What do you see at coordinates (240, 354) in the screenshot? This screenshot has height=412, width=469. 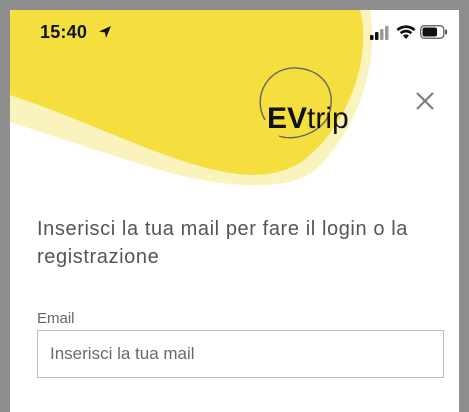 I see `email-input` at bounding box center [240, 354].